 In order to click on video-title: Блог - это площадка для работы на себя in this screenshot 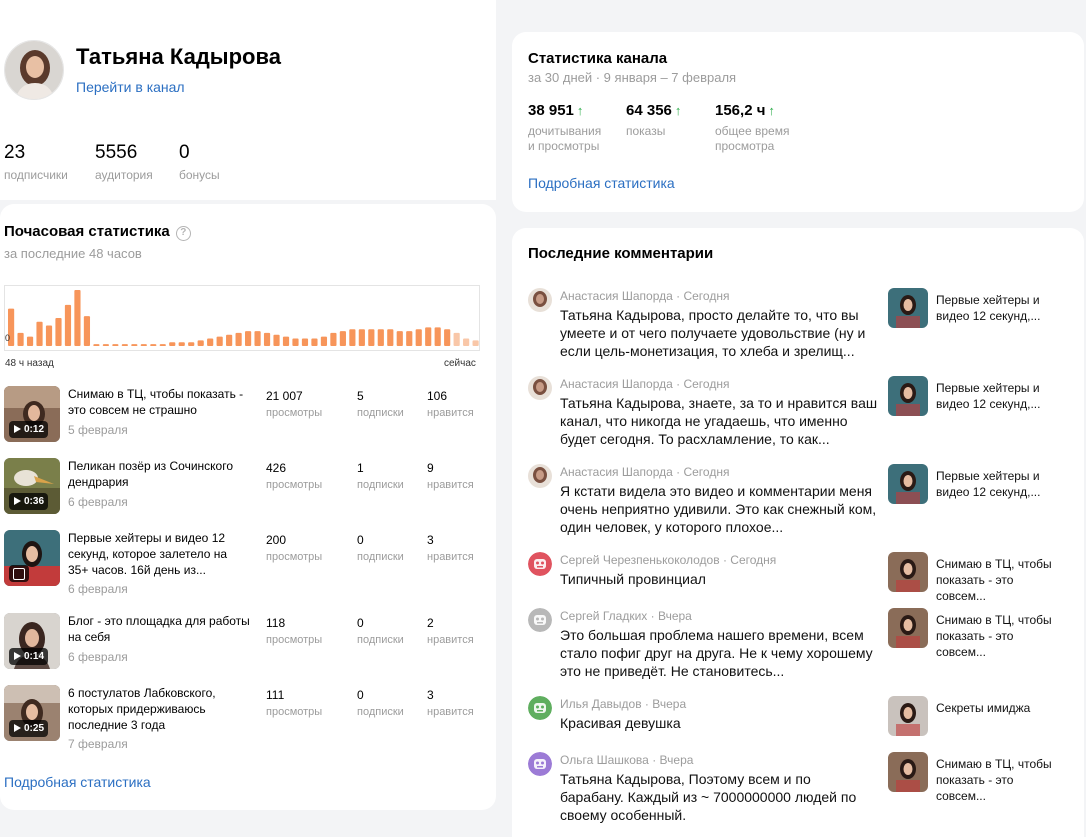, I will do `click(159, 629)`.